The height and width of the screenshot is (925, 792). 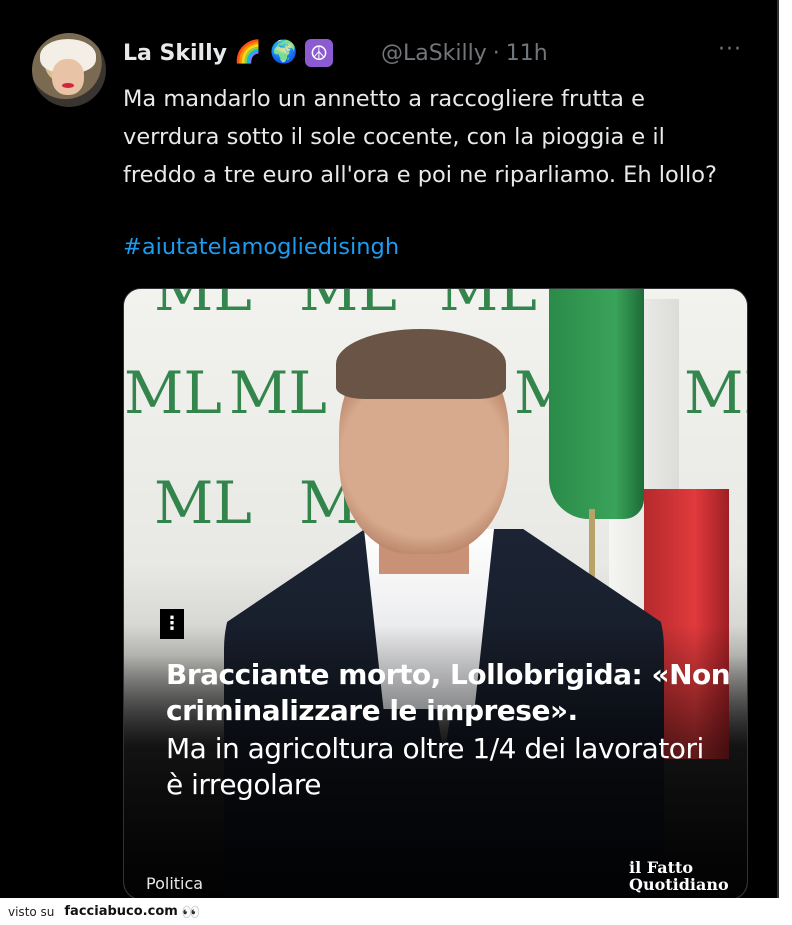 I want to click on watermark-footer: visto su facciabuco.com 👀, so click(x=396, y=911).